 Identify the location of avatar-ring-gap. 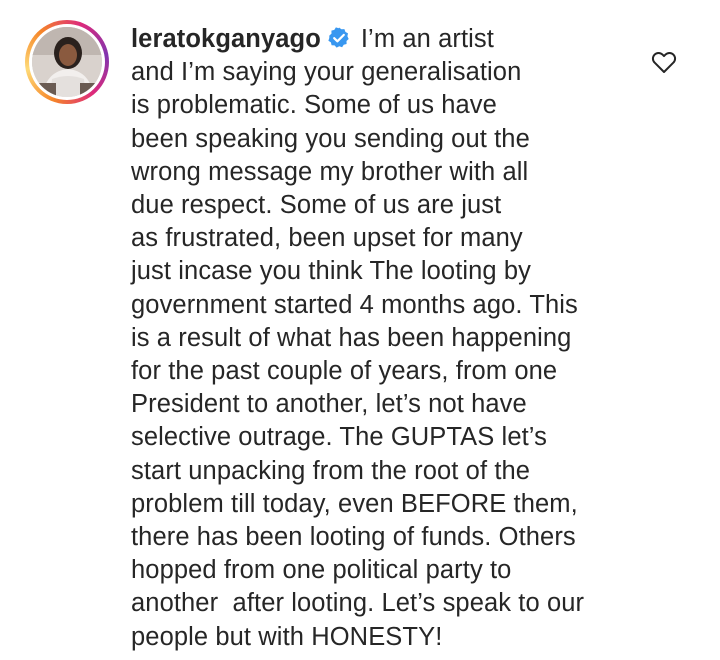
(67, 62).